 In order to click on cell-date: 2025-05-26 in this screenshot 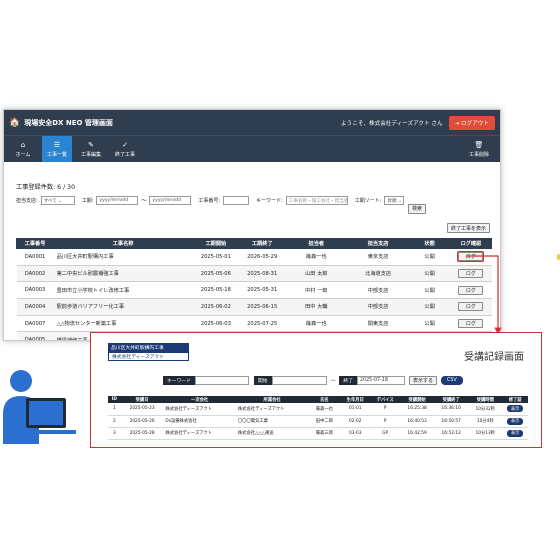, I will do `click(142, 421)`.